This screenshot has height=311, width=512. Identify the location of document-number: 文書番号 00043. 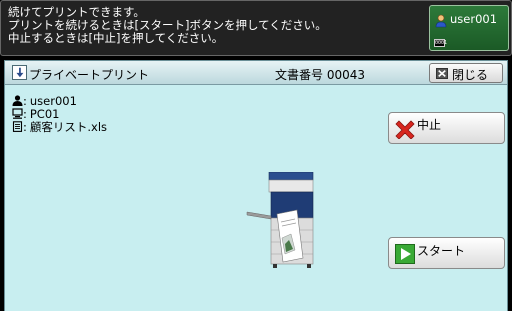
(320, 75).